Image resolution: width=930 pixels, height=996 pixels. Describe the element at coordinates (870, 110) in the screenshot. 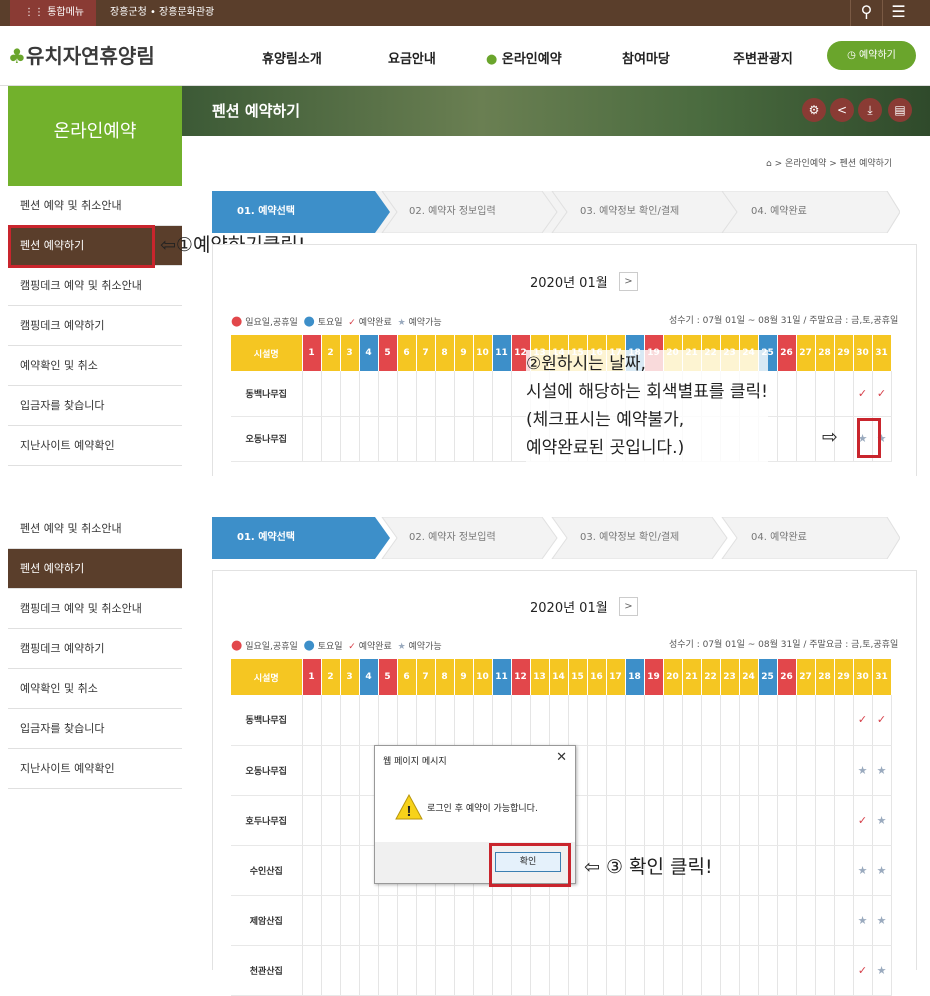

I see `download-icon: ⤓` at that location.